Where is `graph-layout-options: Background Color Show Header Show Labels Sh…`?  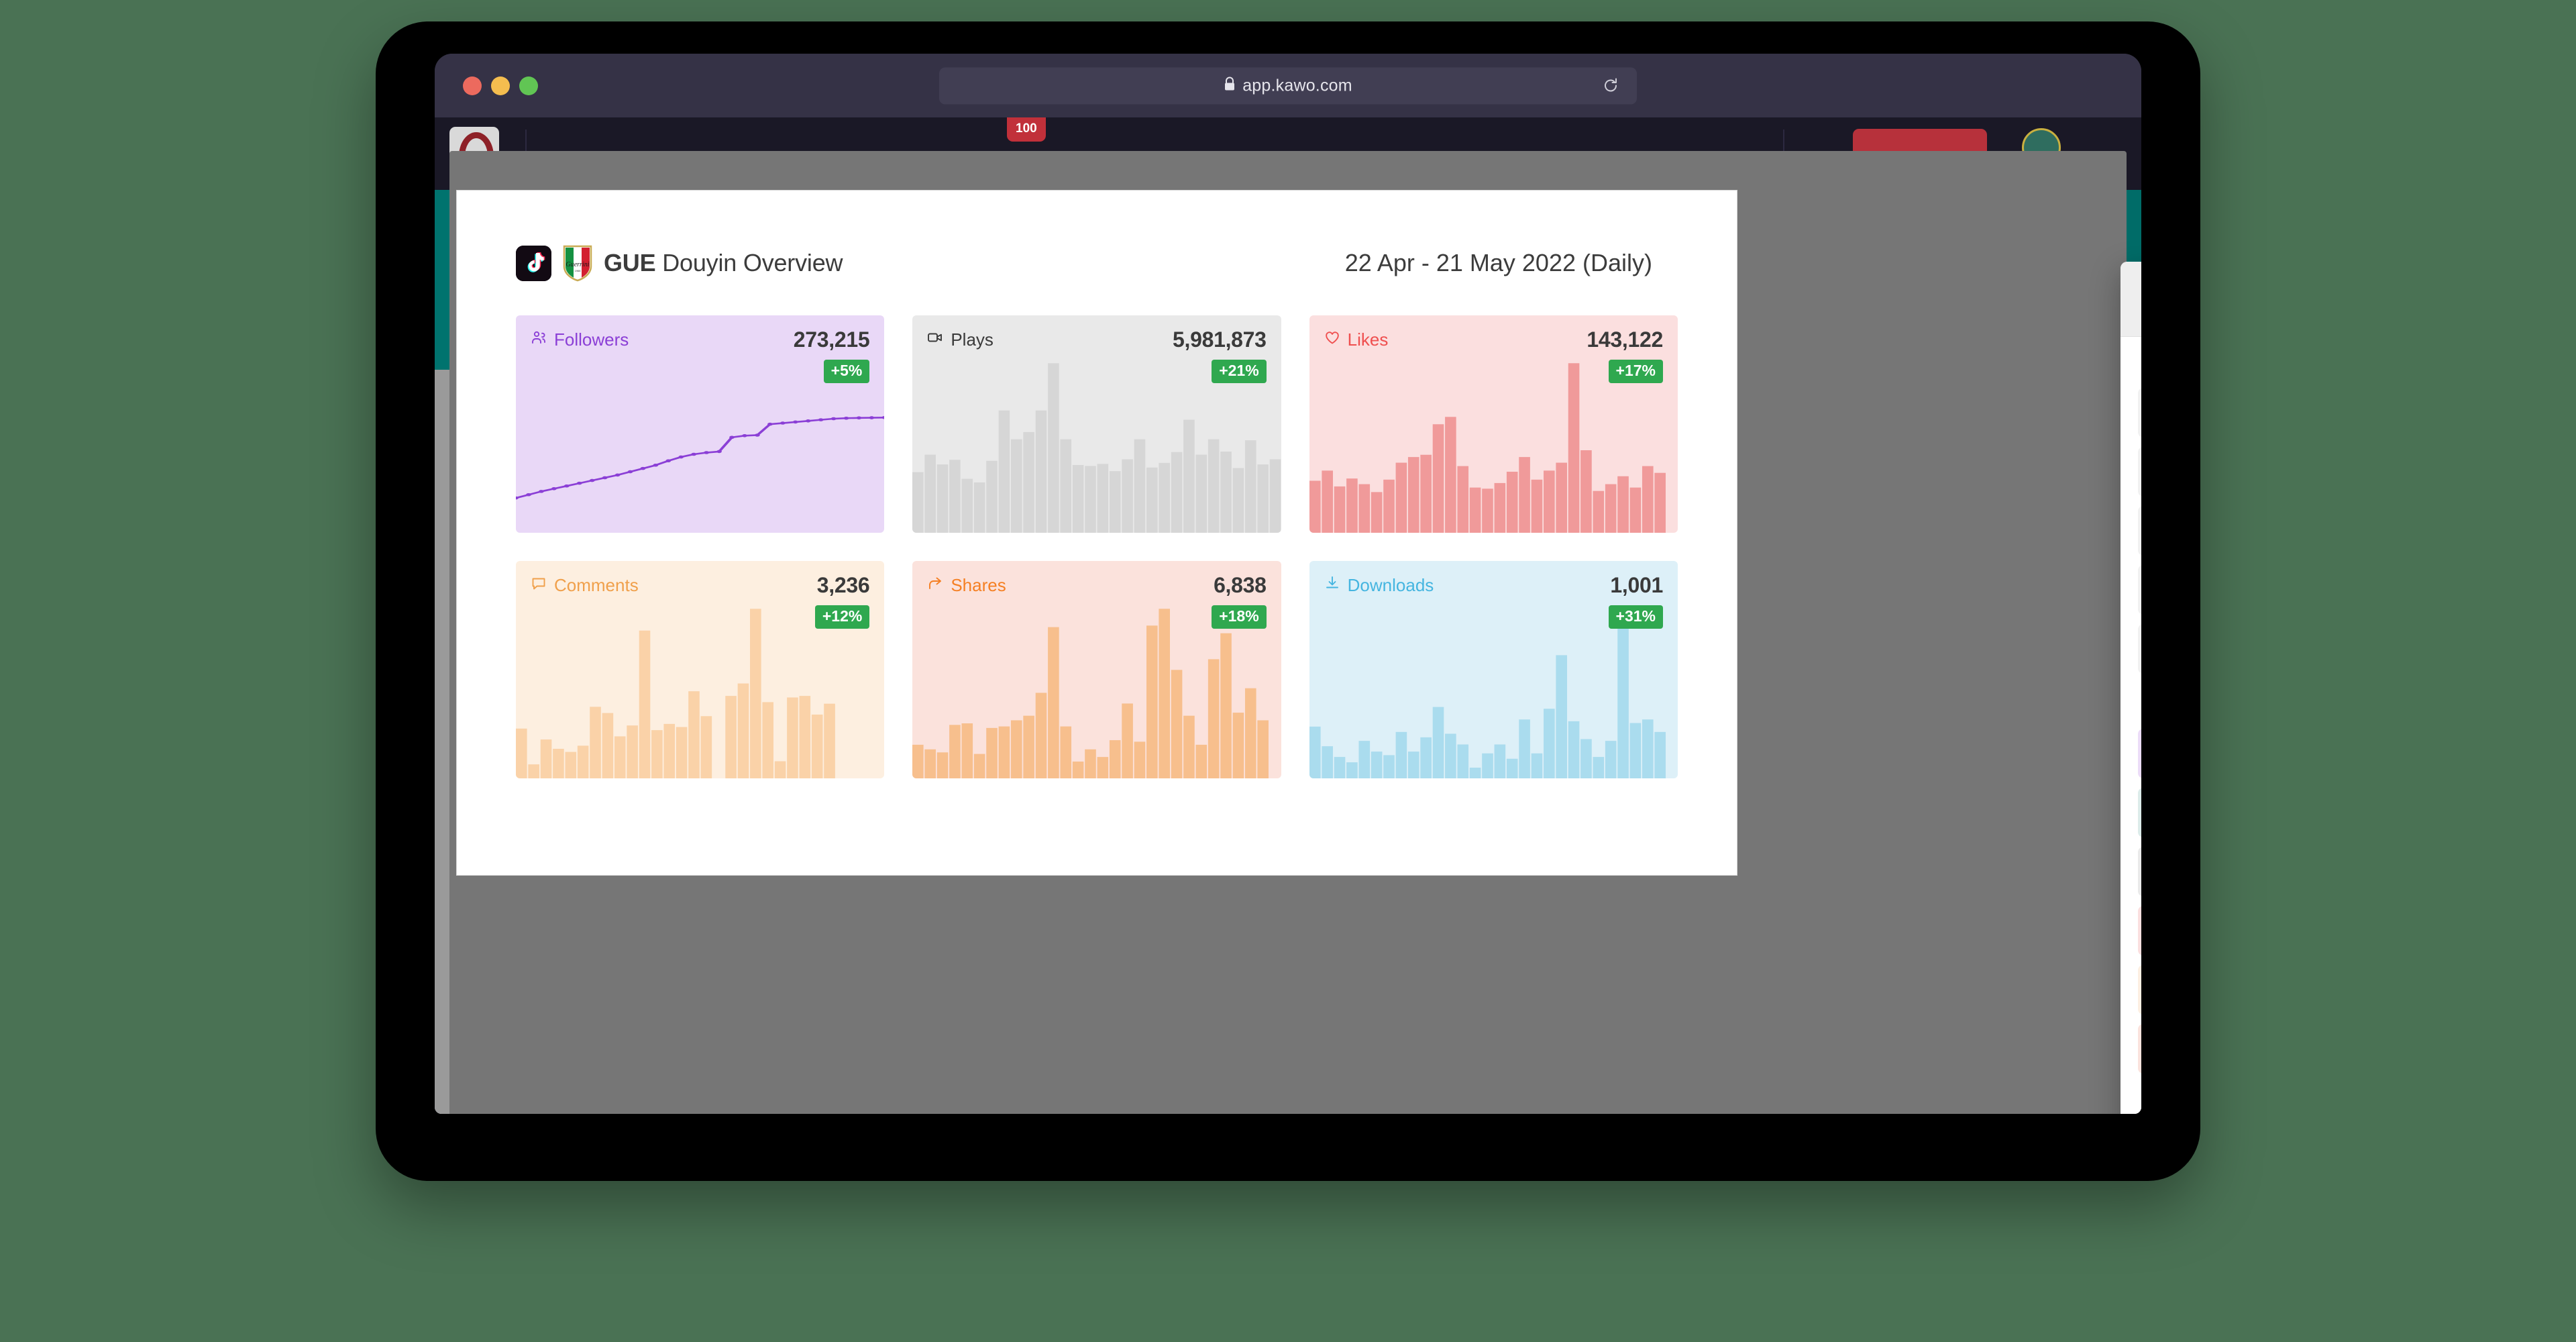 graph-layout-options: Background Color Show Header Show Labels Sh… is located at coordinates (2139, 531).